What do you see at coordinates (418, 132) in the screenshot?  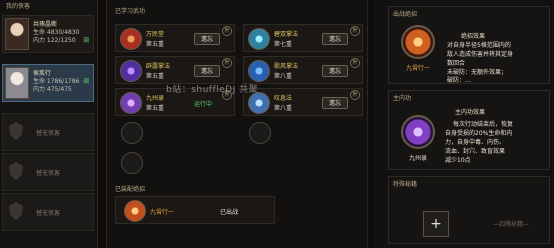 I see `internal-big-icon` at bounding box center [418, 132].